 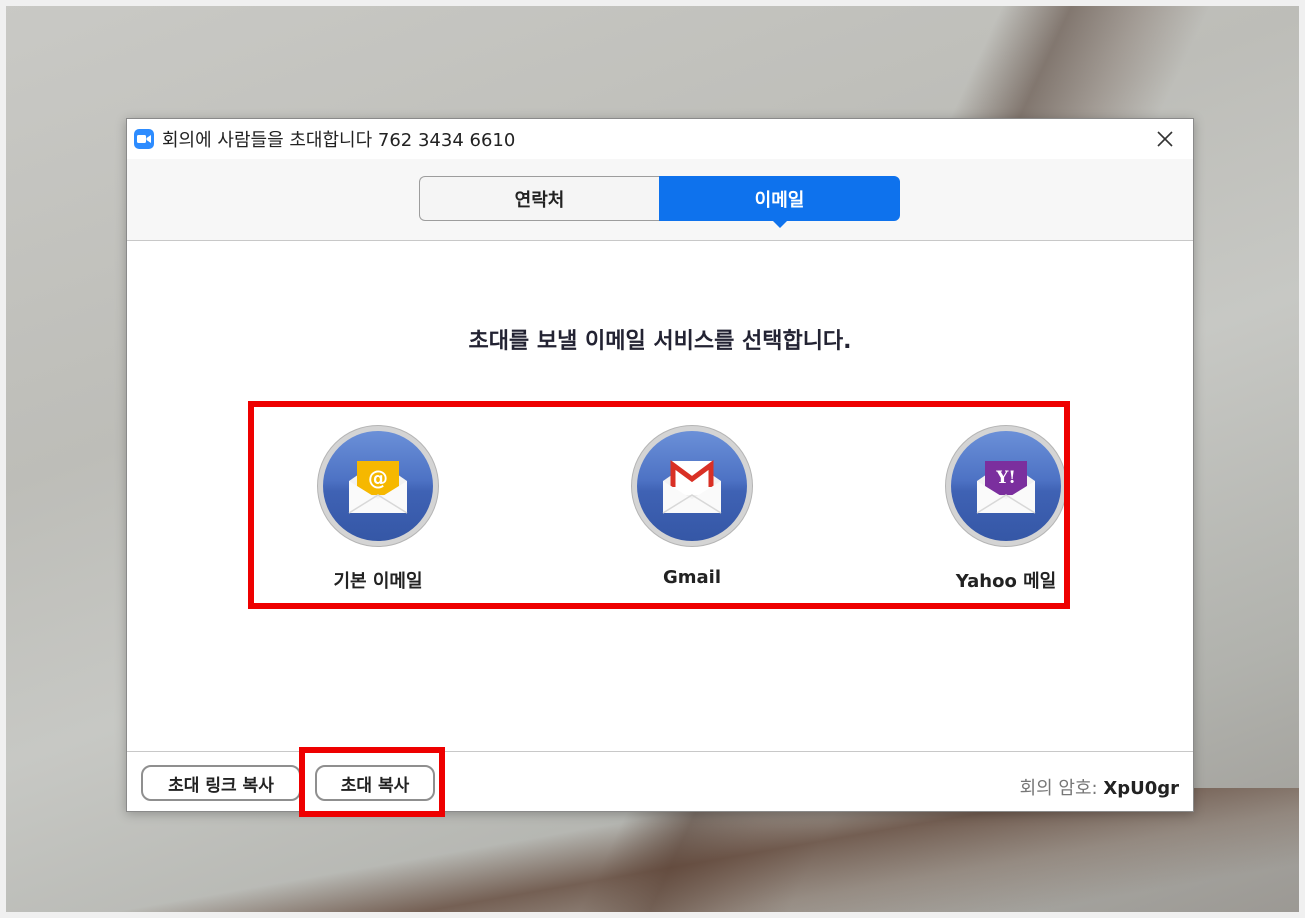 I want to click on copy-invitation-button: 초대 복사, so click(x=375, y=783).